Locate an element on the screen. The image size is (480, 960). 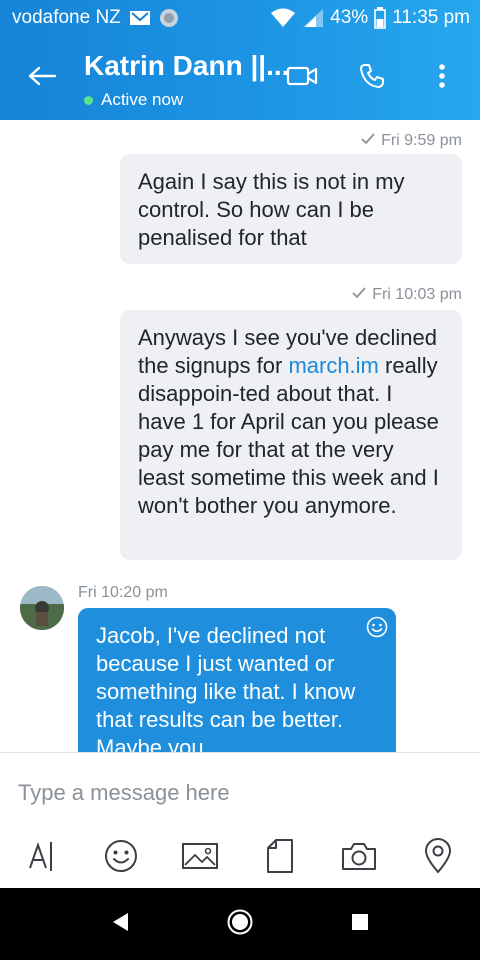
emoji-button is located at coordinates (121, 858).